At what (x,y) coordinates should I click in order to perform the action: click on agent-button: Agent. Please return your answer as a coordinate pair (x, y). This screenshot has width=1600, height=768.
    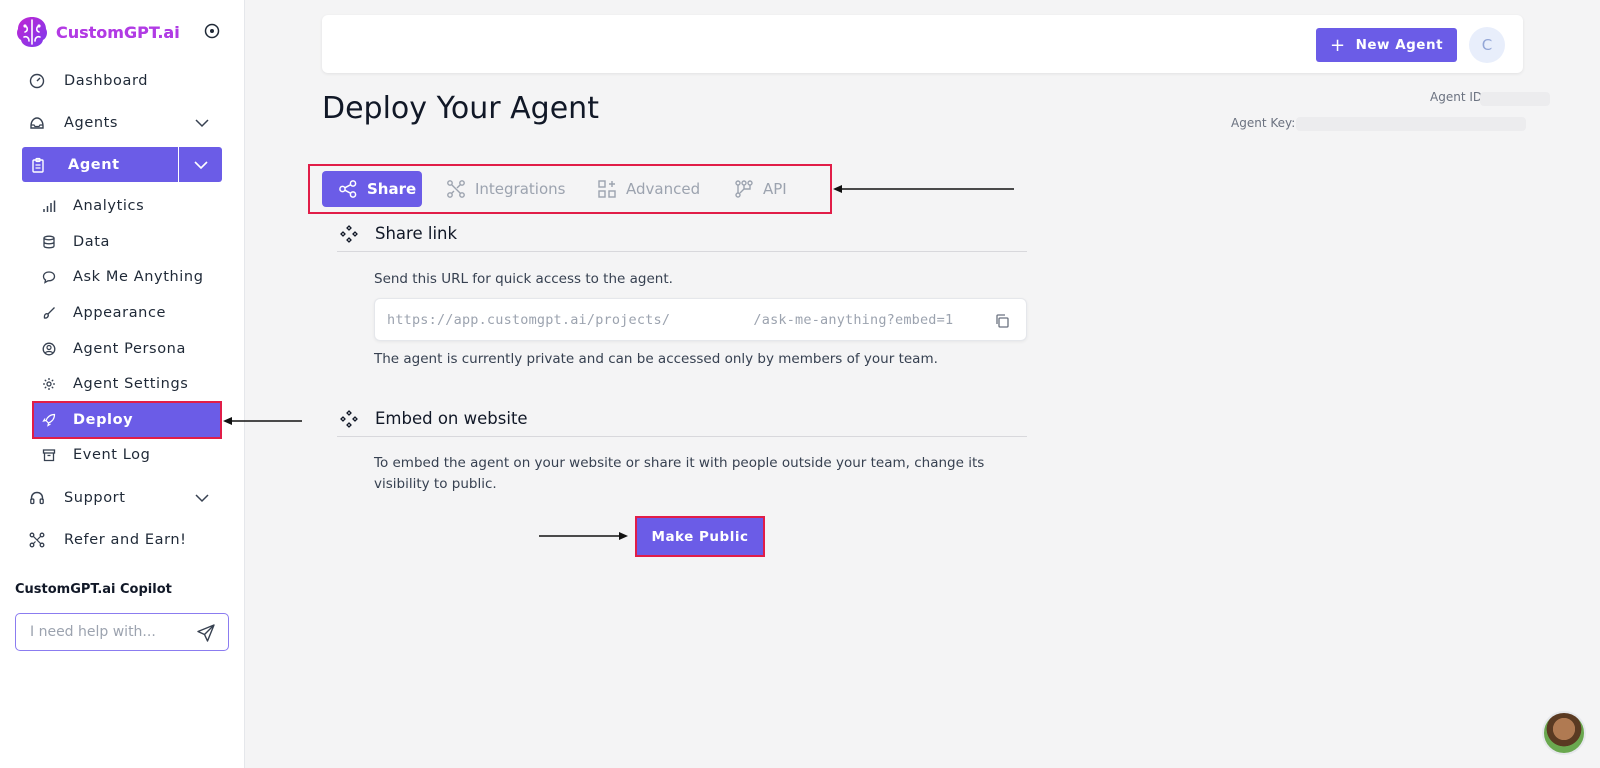
    Looking at the image, I should click on (100, 164).